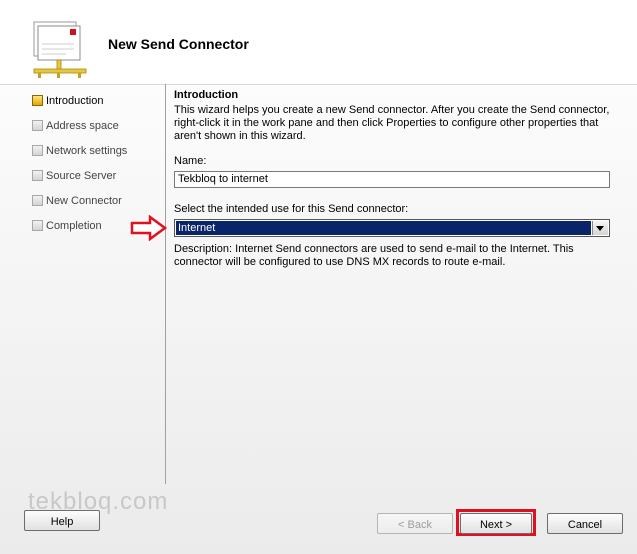  What do you see at coordinates (82, 126) in the screenshot?
I see `step-label: Address space` at bounding box center [82, 126].